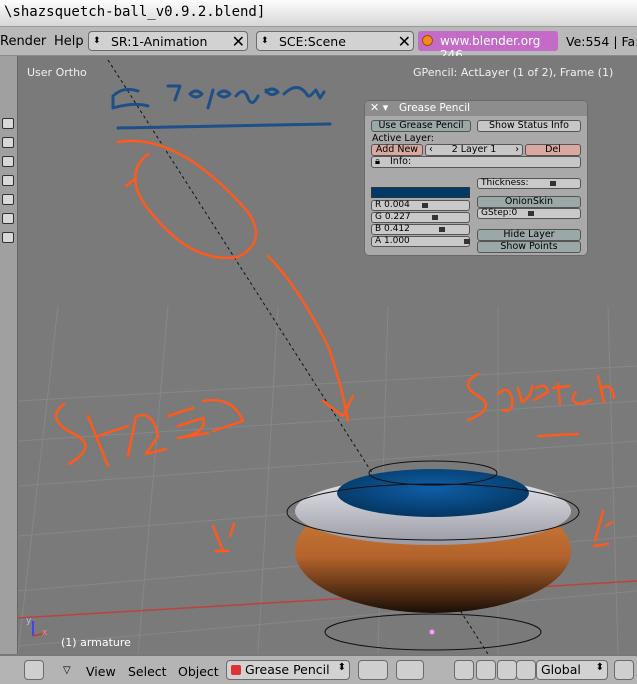  Describe the element at coordinates (517, 150) in the screenshot. I see `chevron-right-icon: ›` at that location.